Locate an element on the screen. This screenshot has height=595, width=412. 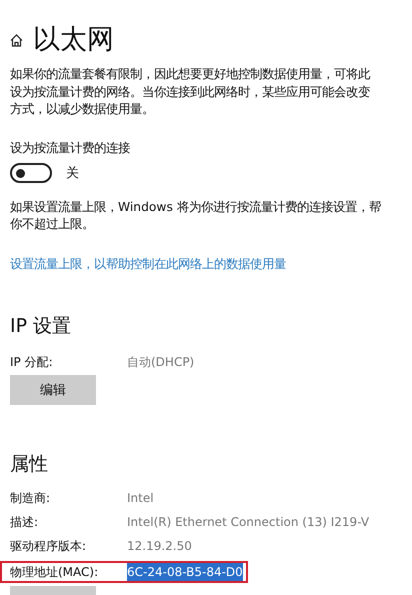
description-text: 方式，以减少数据使用量。 is located at coordinates (82, 109).